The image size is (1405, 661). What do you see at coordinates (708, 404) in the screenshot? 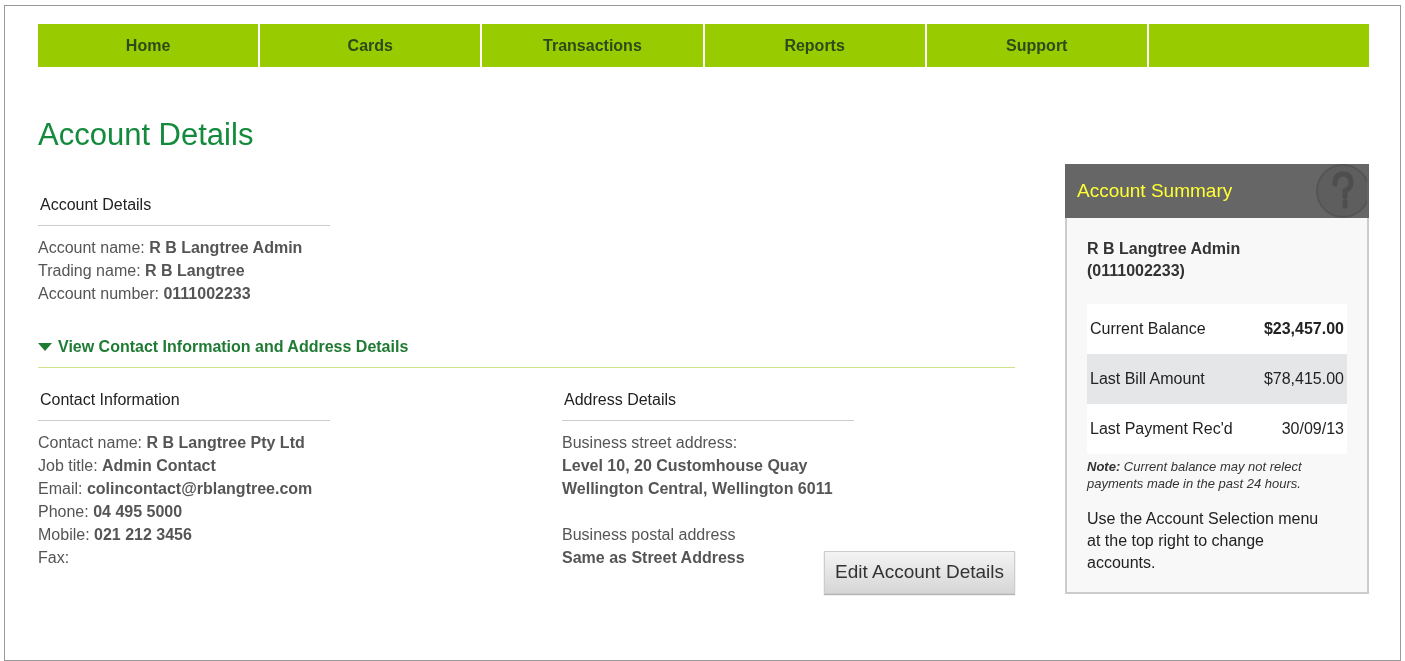
I see `section-heading: Address Details` at bounding box center [708, 404].